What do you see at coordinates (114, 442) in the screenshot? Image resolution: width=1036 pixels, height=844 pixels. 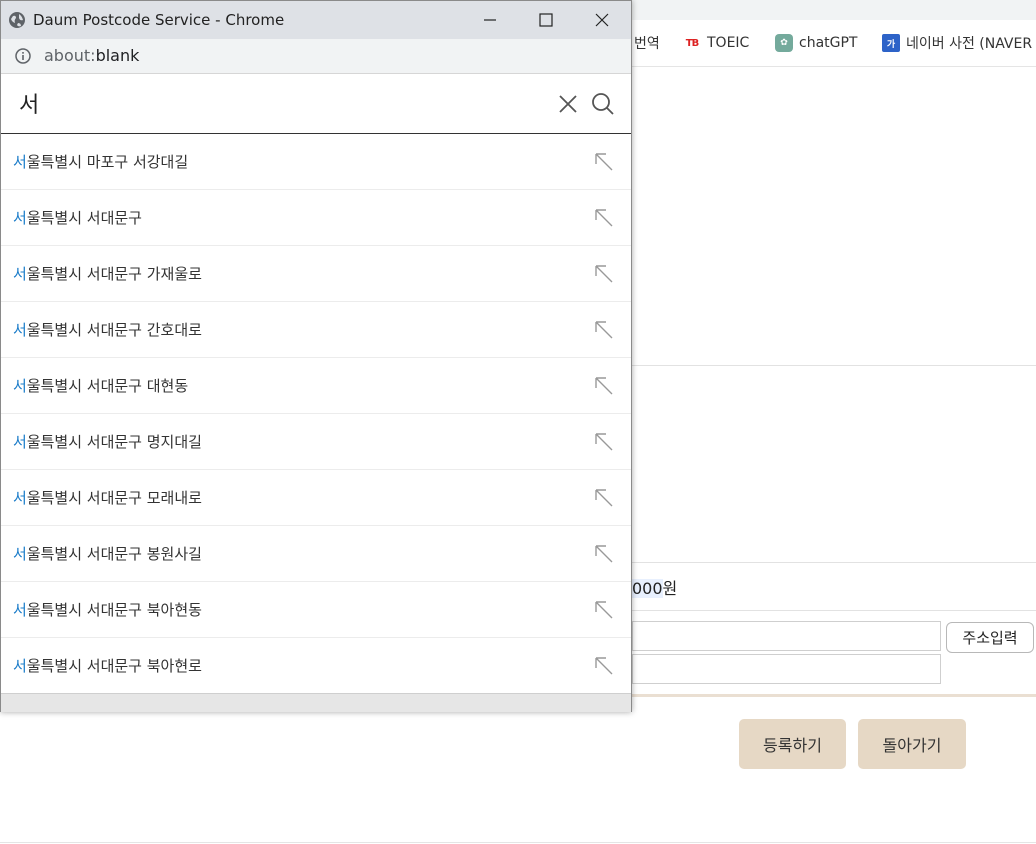 I see `suggestion-rest: 울특별시 서대문구 명지대길` at bounding box center [114, 442].